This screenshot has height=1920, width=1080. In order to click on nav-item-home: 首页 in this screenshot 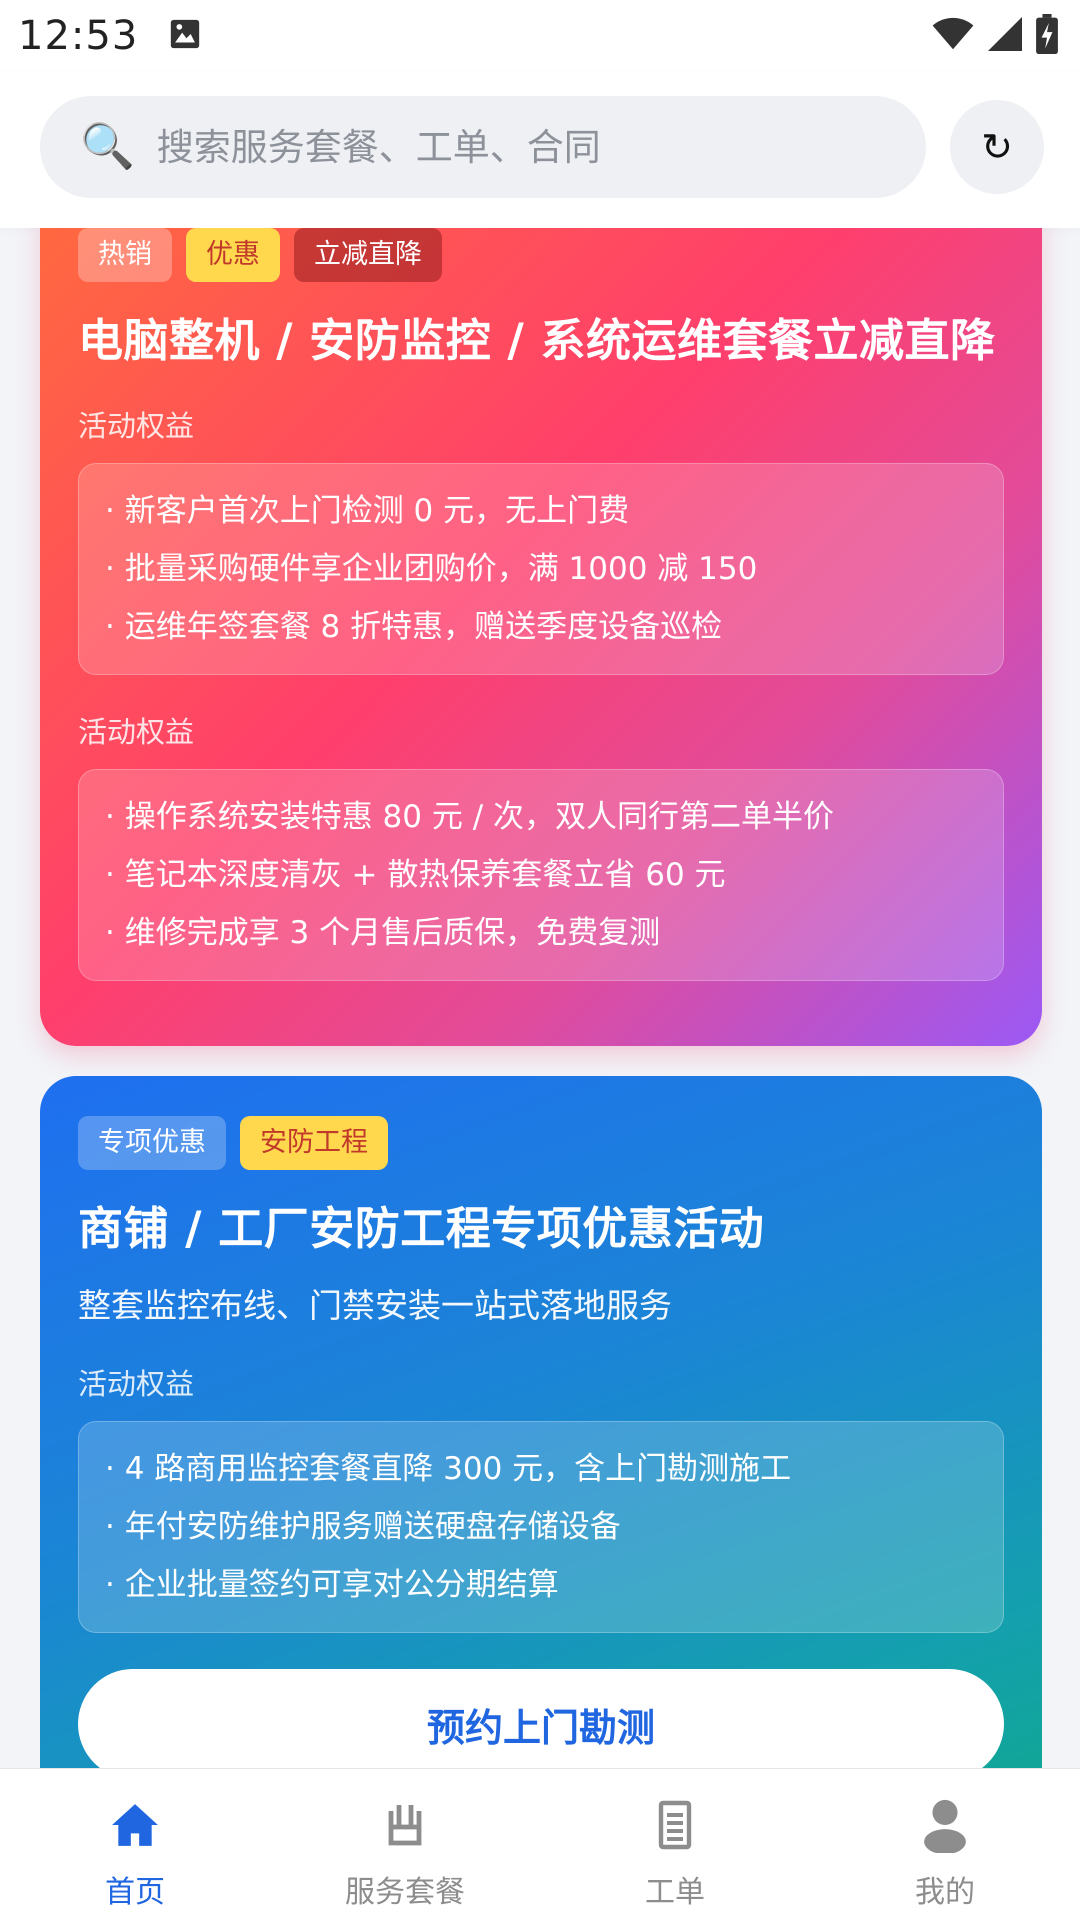, I will do `click(135, 1844)`.